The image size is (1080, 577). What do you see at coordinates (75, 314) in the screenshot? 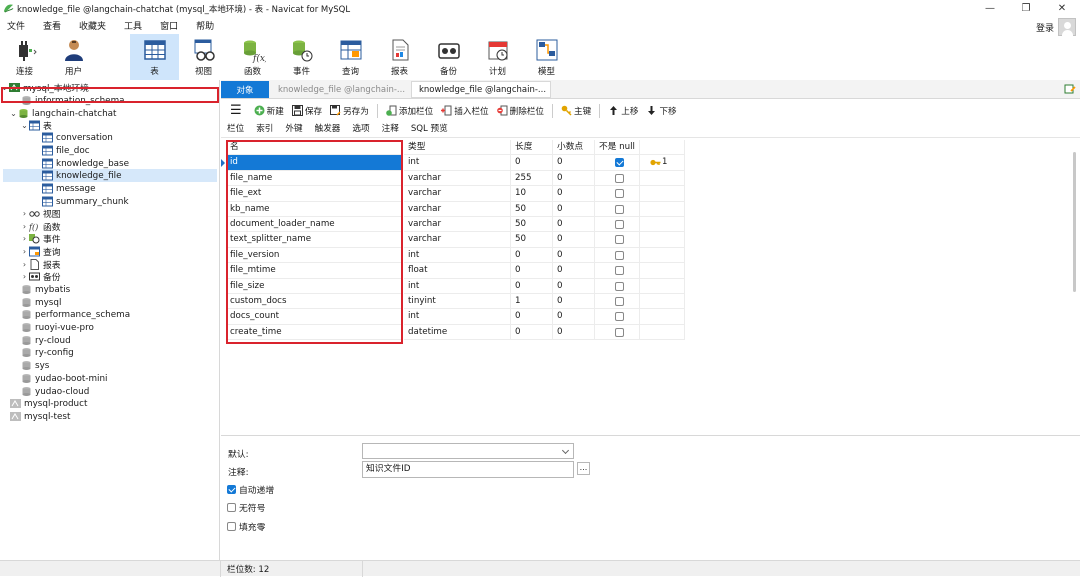
I see `tree-db-performance-schema: performance_schema` at bounding box center [75, 314].